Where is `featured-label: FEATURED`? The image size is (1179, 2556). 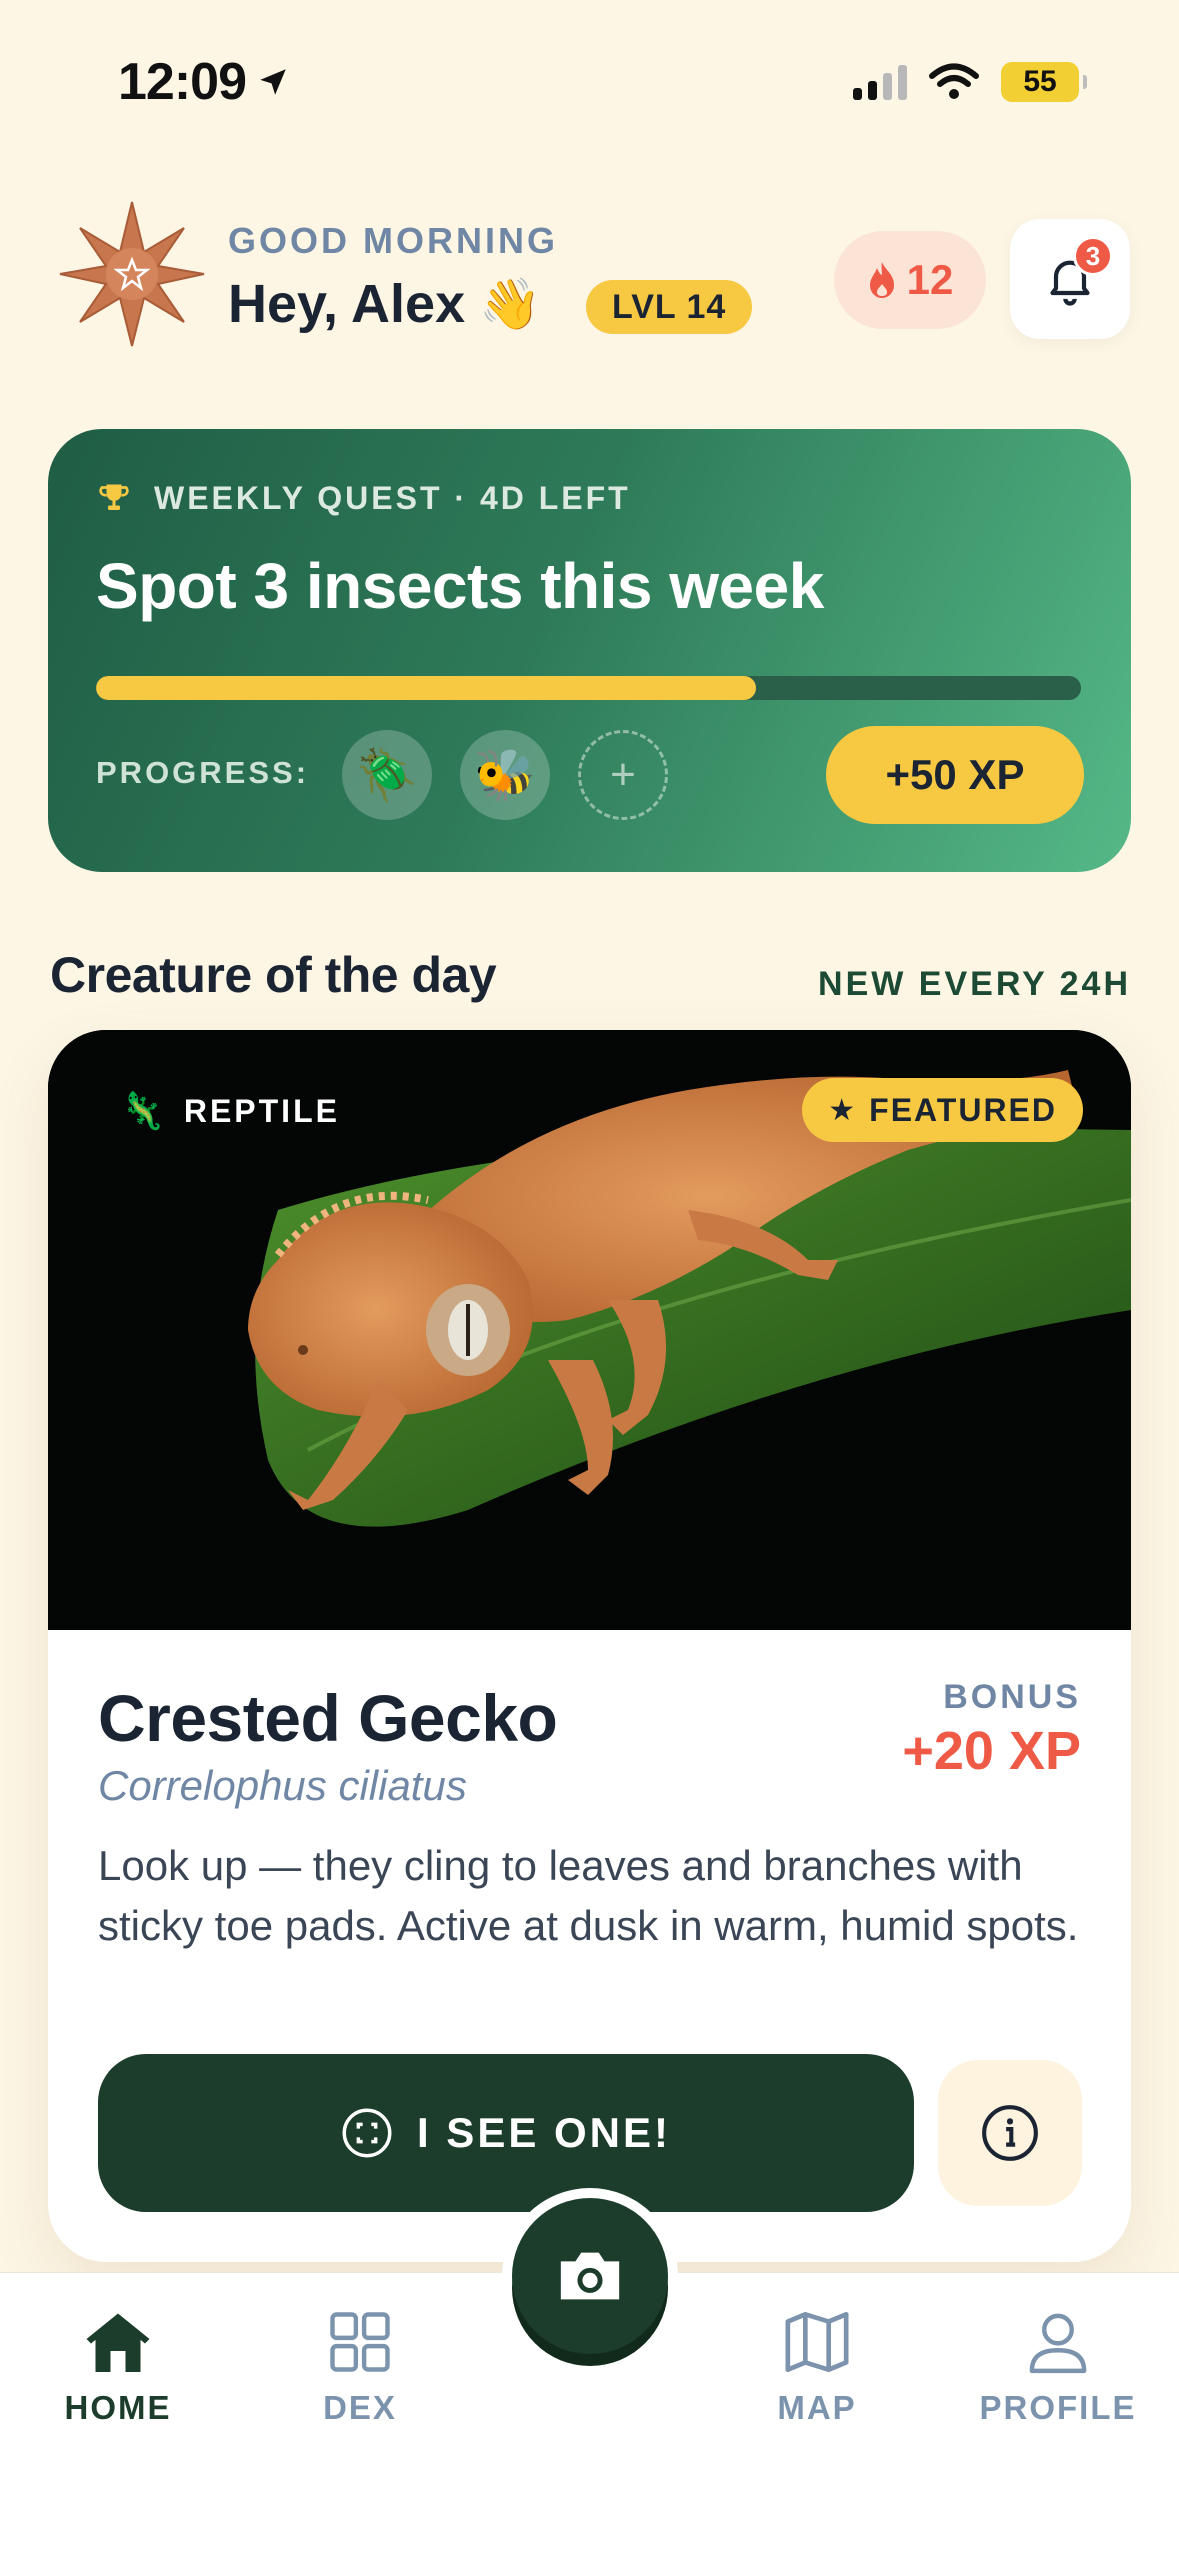
featured-label: FEATURED is located at coordinates (963, 1109).